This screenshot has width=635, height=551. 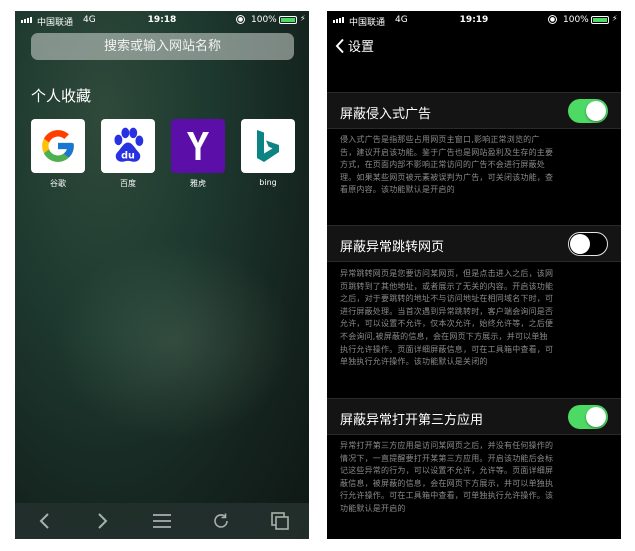 I want to click on favorite-google: 谷歌, so click(x=58, y=154).